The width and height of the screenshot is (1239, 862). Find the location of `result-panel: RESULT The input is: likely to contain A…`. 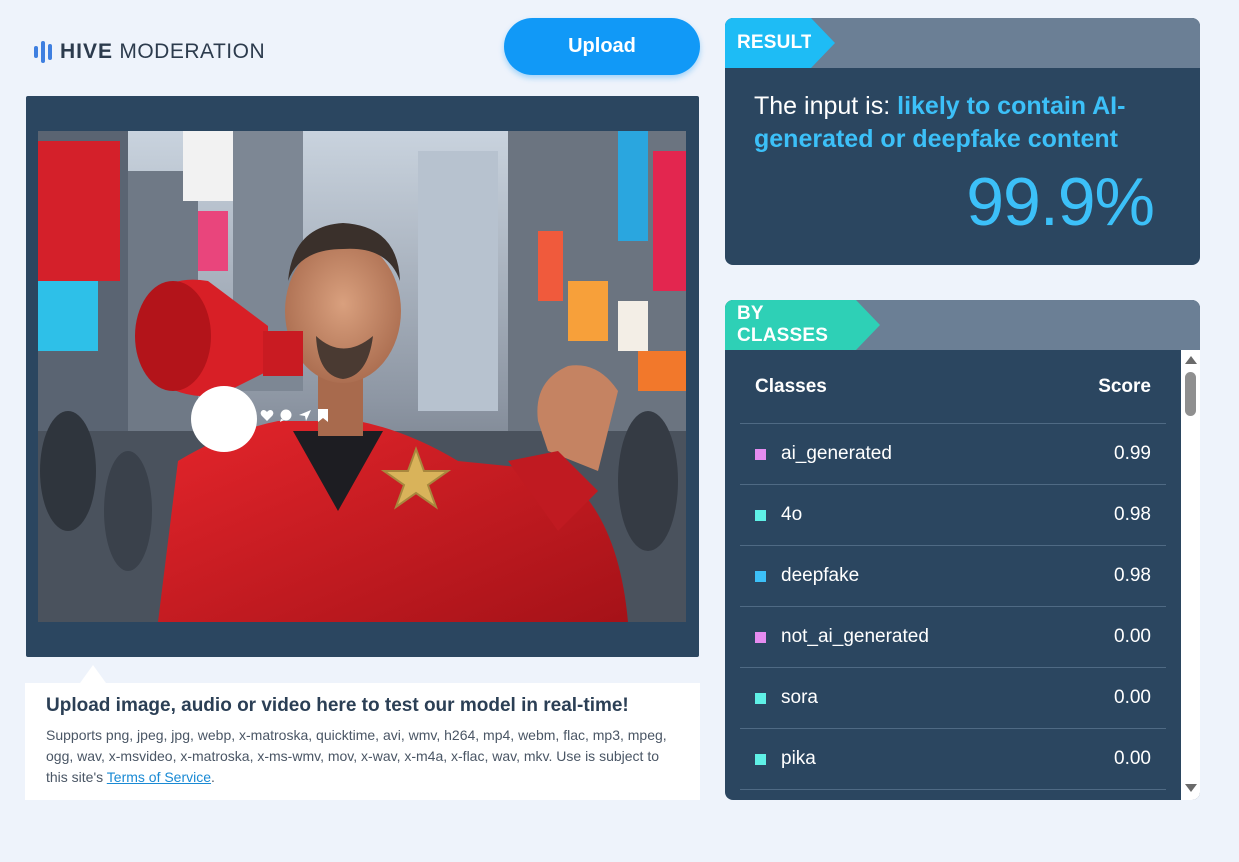

result-panel: RESULT The input is: likely to contain A… is located at coordinates (962, 141).